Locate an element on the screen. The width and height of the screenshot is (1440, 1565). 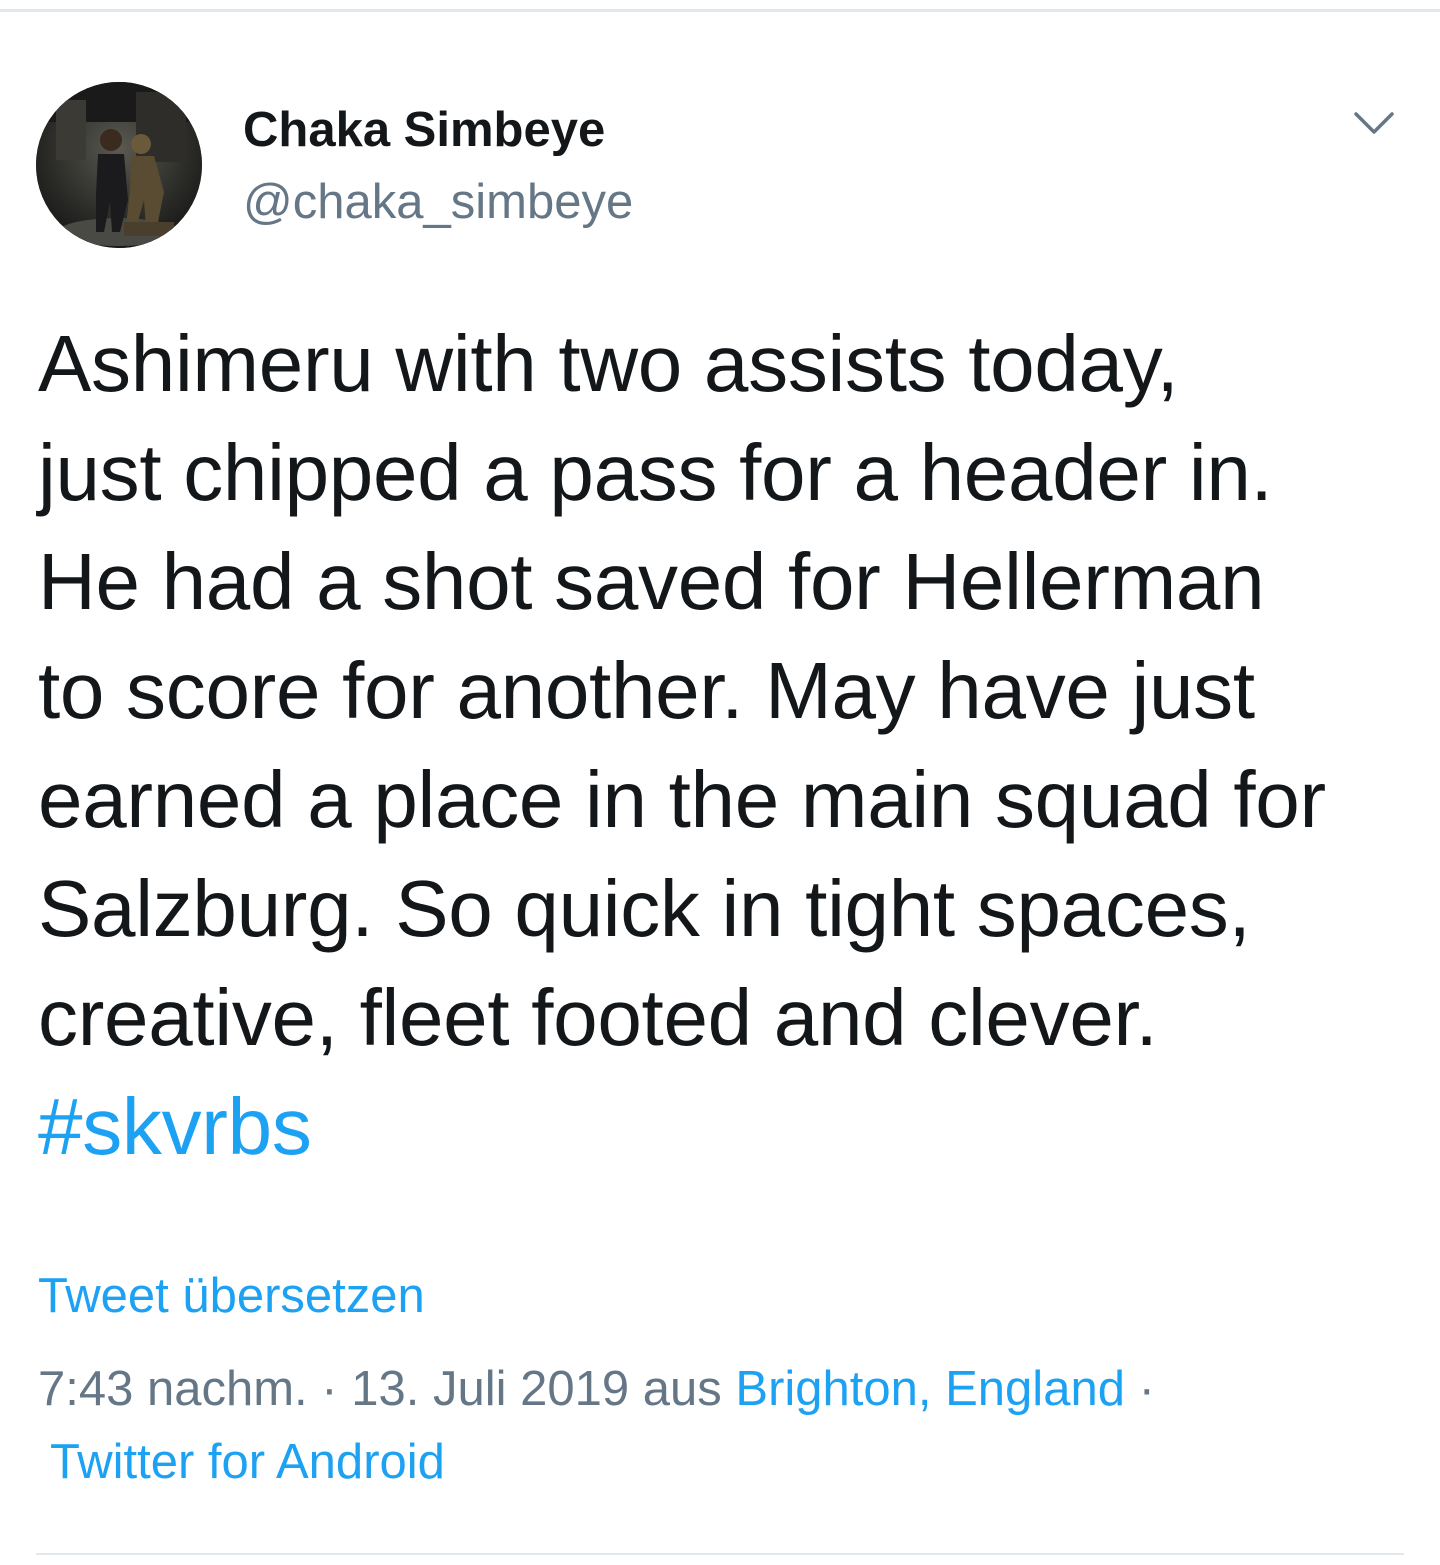
tweet-text-line: to score for another. May have just is located at coordinates (646, 690).